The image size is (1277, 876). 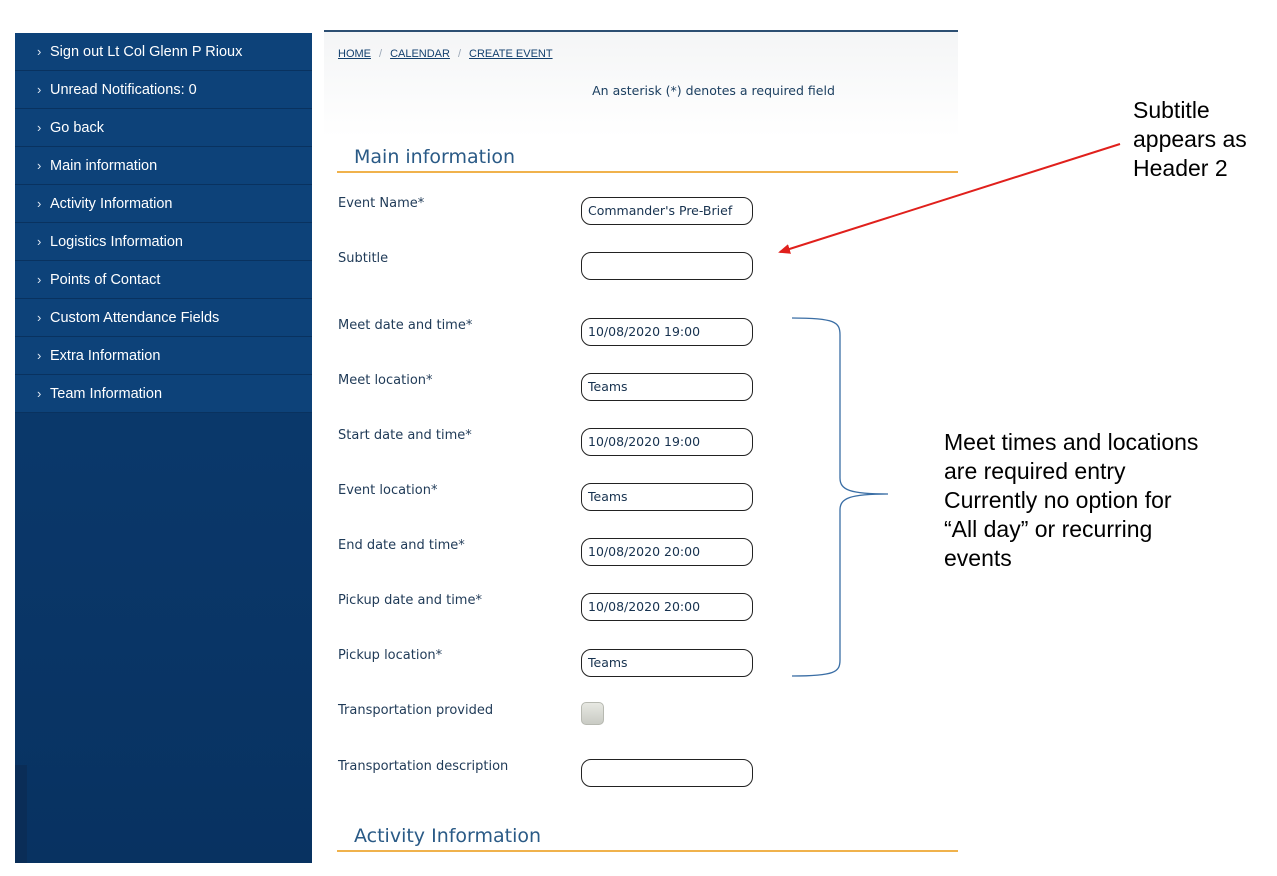 I want to click on annotation-subtitle-note: Subtitle appears as Header 2, so click(x=1190, y=139).